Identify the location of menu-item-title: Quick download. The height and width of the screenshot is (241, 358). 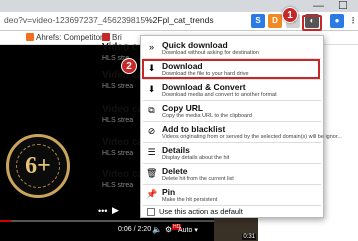
(195, 45).